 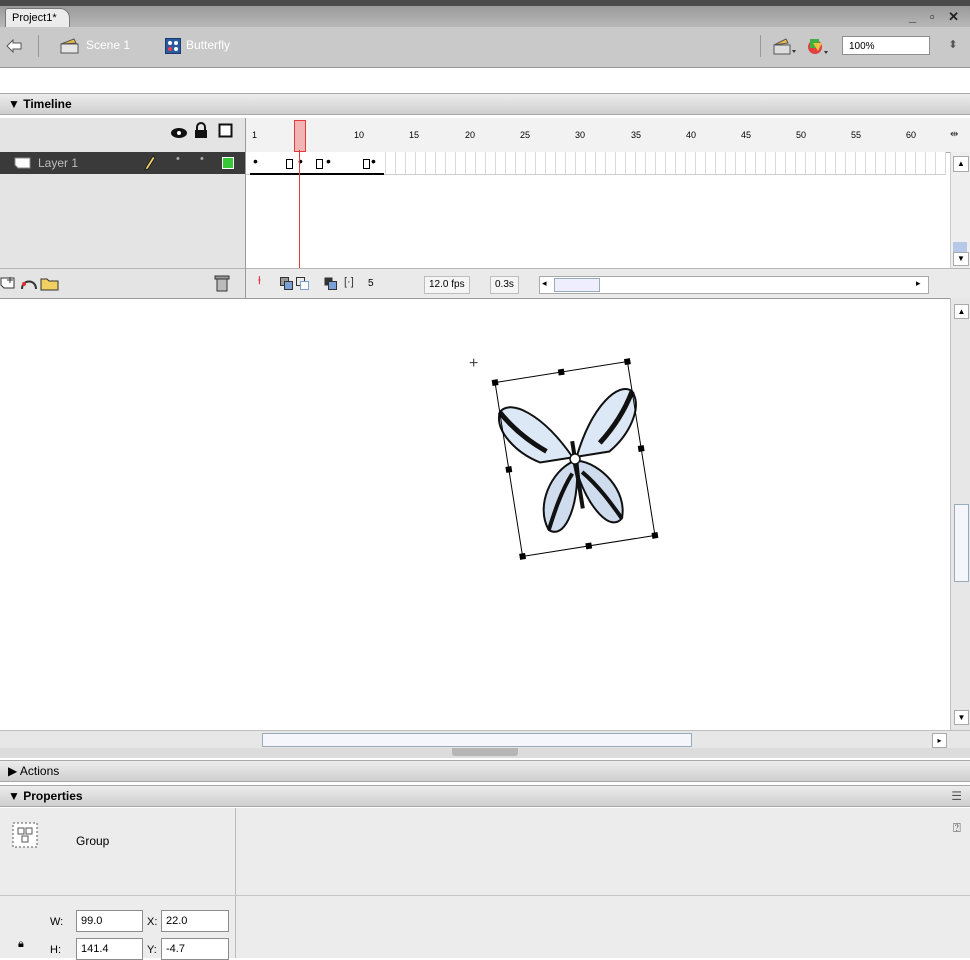 What do you see at coordinates (544, 283) in the screenshot?
I see `scroll-left-icon: ◂` at bounding box center [544, 283].